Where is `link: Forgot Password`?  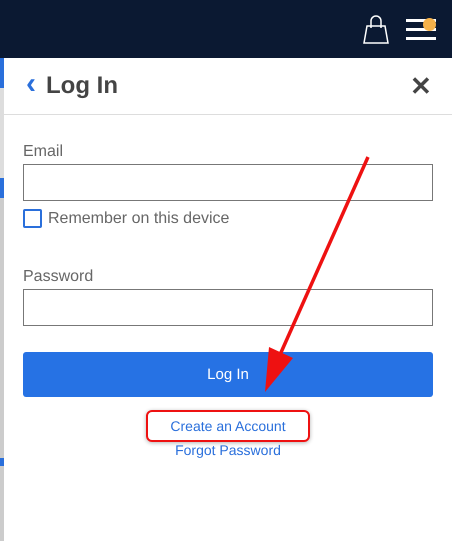 link: Forgot Password is located at coordinates (228, 450).